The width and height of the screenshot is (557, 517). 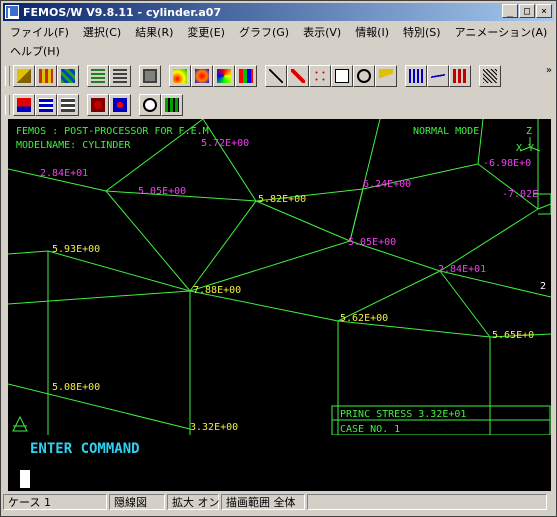 What do you see at coordinates (549, 70) in the screenshot?
I see `toolbar-more-button: »` at bounding box center [549, 70].